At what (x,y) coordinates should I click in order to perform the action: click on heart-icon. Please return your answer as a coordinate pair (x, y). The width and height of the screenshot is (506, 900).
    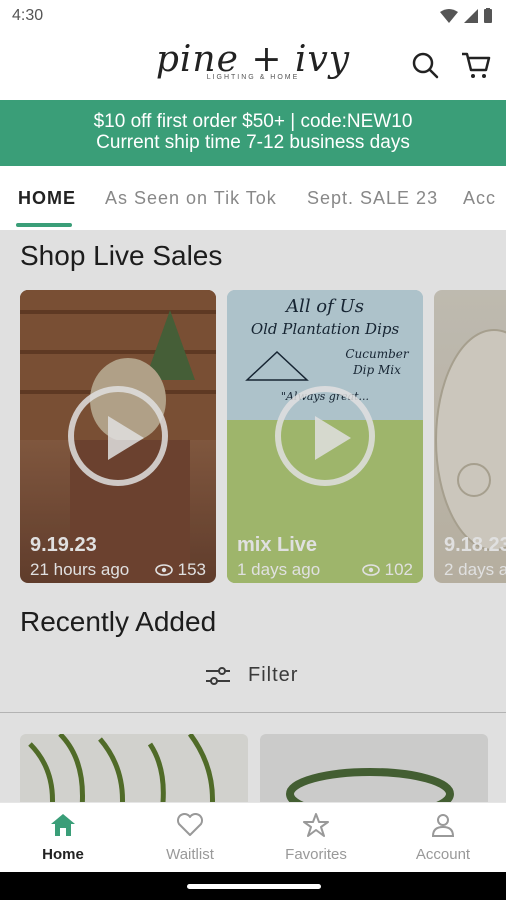
    Looking at the image, I should click on (190, 824).